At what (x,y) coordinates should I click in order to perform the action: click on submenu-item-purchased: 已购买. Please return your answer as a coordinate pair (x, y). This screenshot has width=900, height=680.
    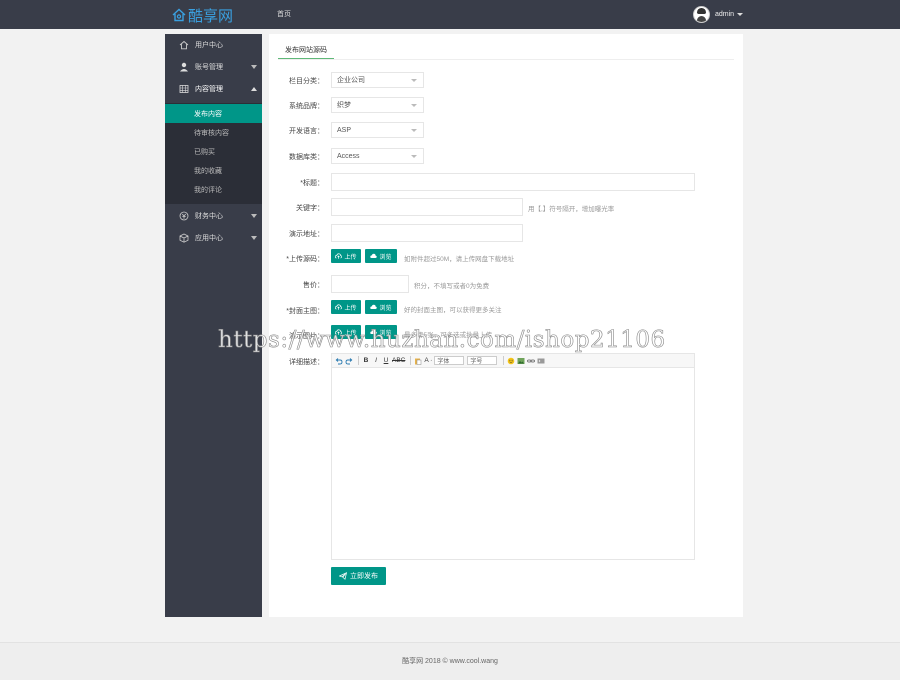
    Looking at the image, I should click on (213, 151).